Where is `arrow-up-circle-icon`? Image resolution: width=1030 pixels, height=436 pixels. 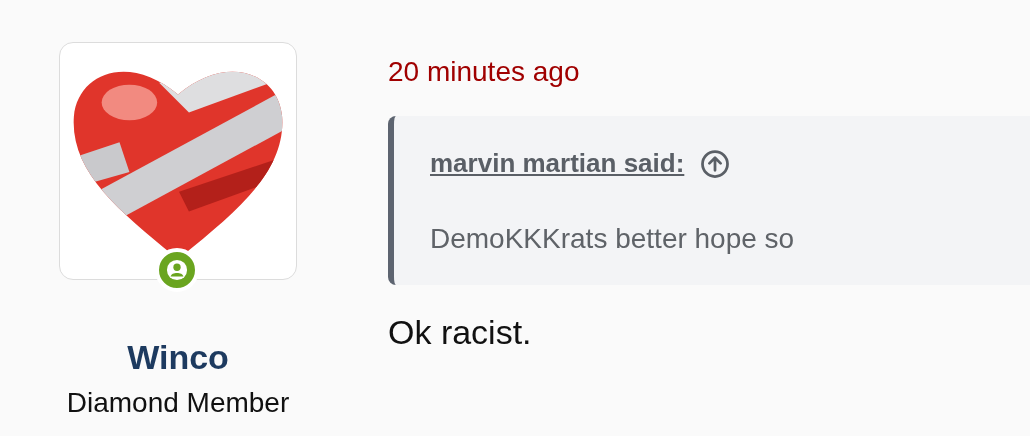 arrow-up-circle-icon is located at coordinates (715, 163).